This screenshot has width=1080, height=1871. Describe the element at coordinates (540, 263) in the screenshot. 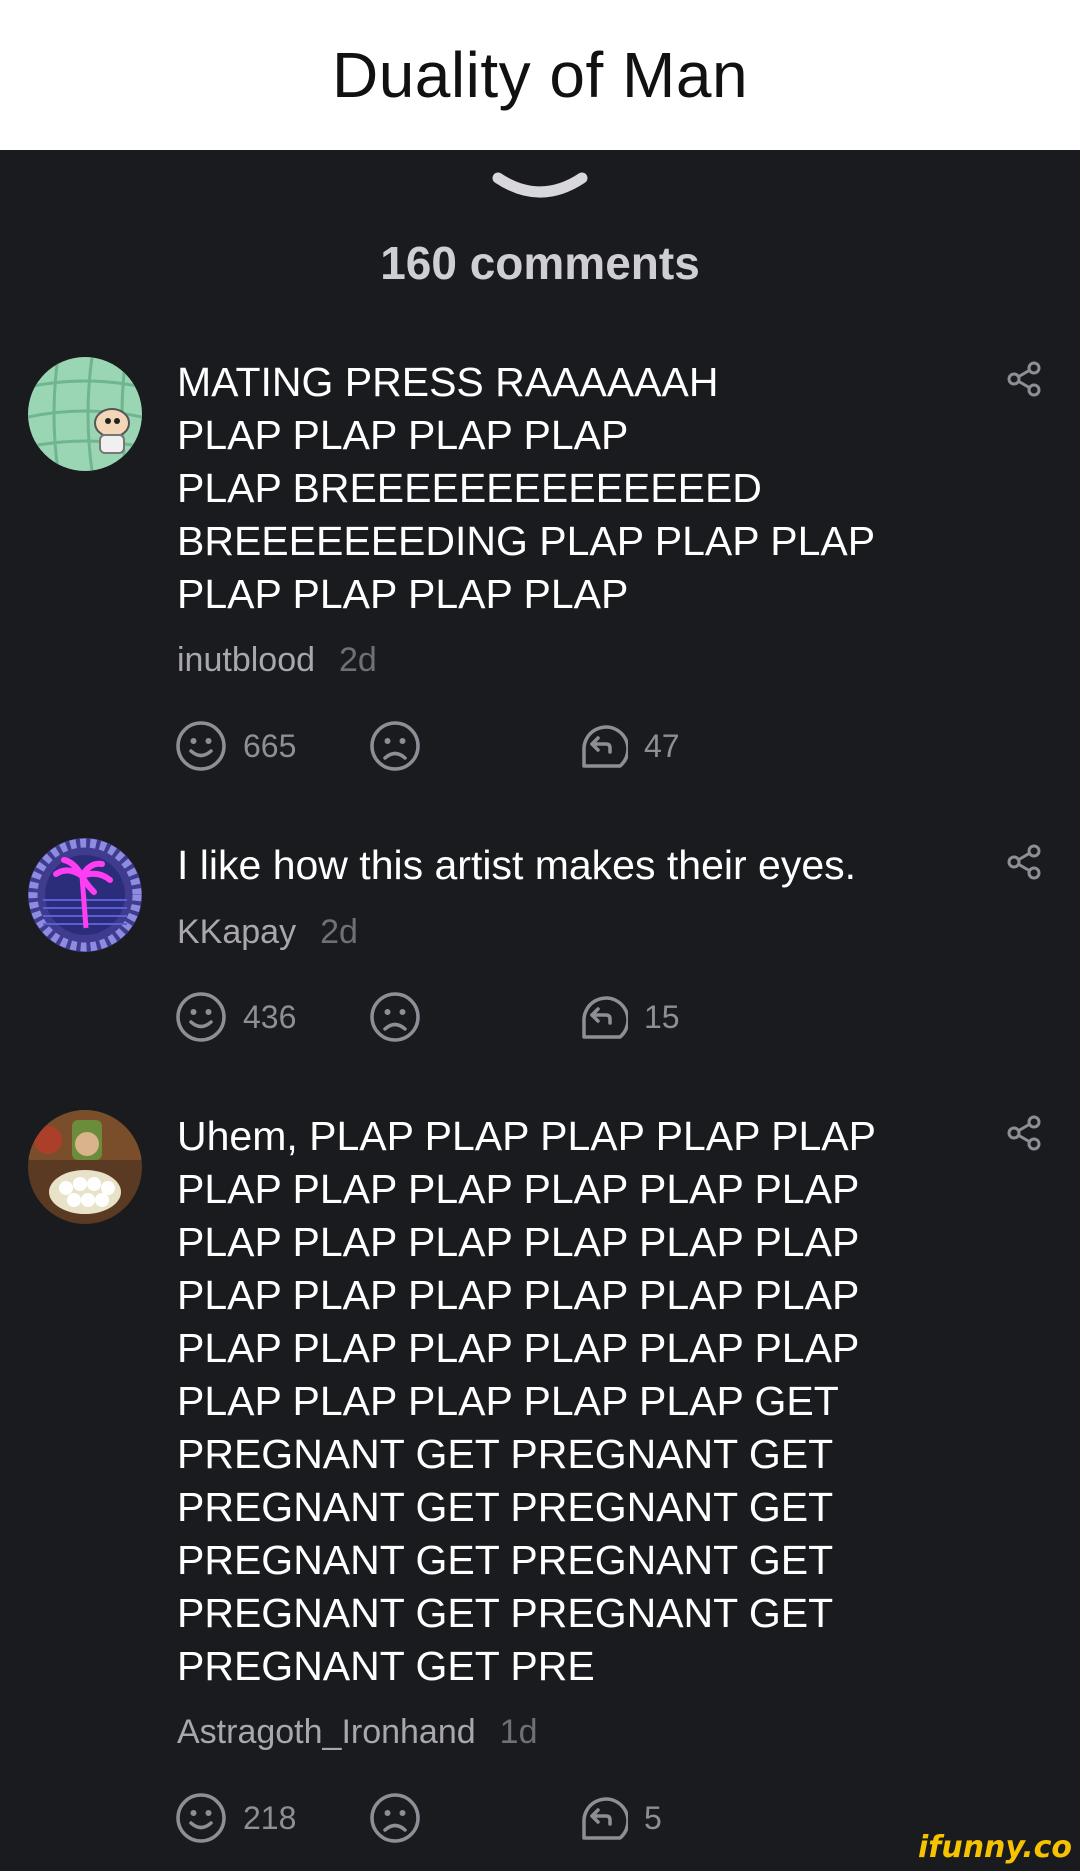

I see `comments-count: 160 comments` at that location.